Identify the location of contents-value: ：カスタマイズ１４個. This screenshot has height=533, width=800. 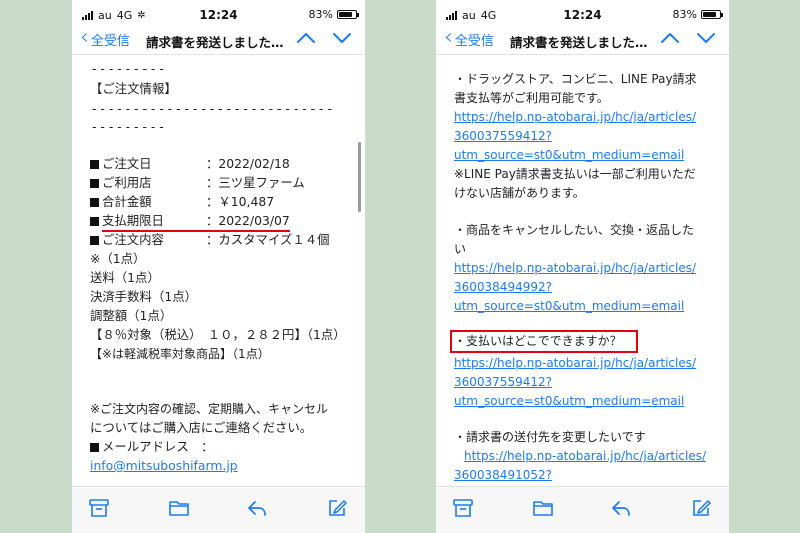
(268, 239).